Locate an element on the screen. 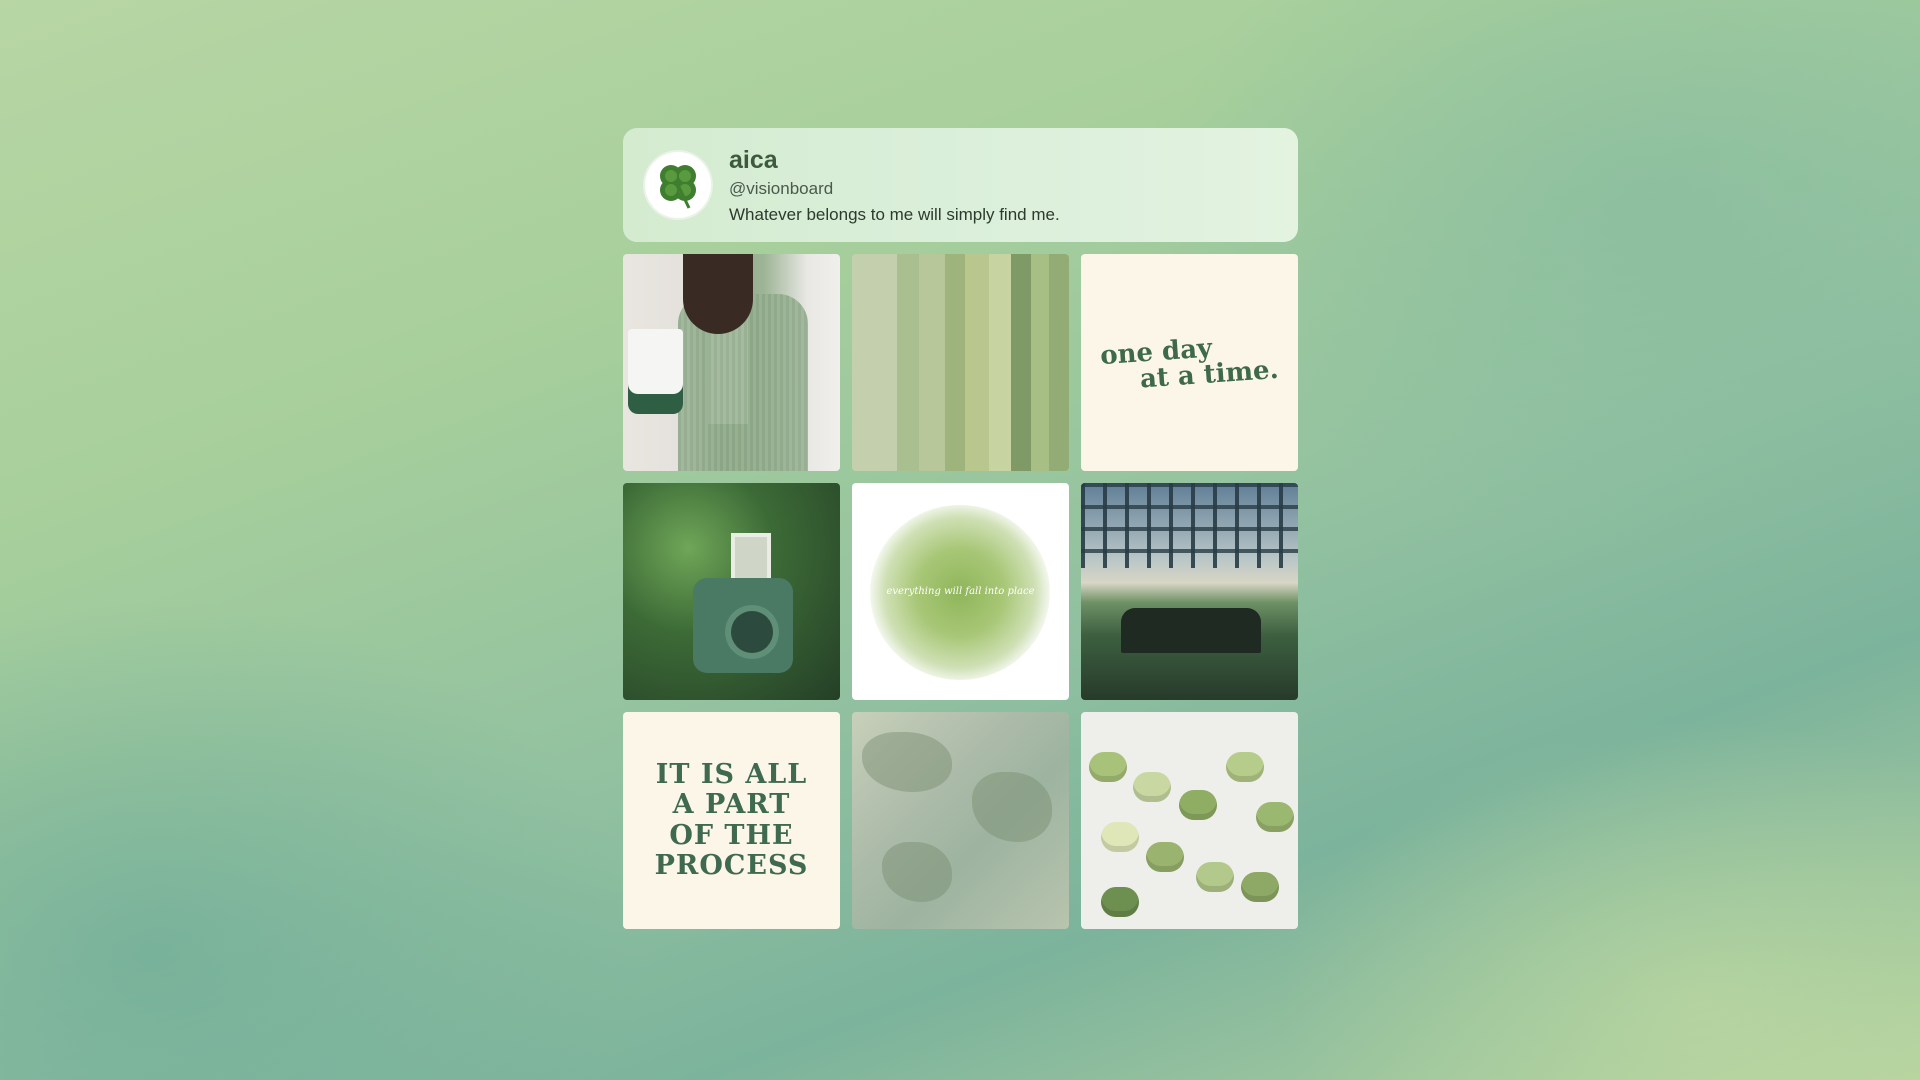  stadium-roof-shape is located at coordinates (1189, 525).